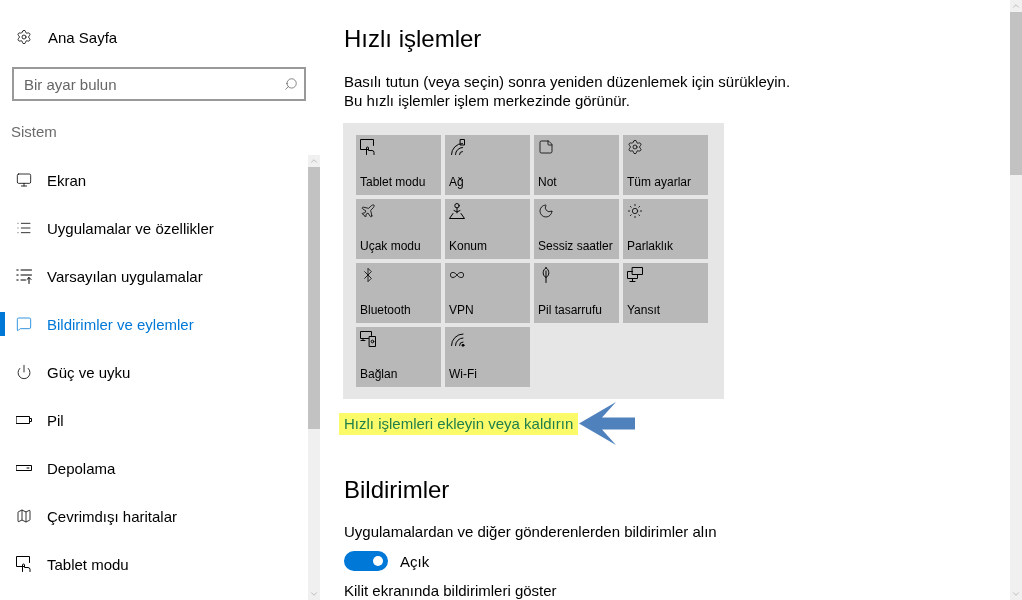 The width and height of the screenshot is (1022, 600). Describe the element at coordinates (546, 211) in the screenshot. I see `moon-icon` at that location.